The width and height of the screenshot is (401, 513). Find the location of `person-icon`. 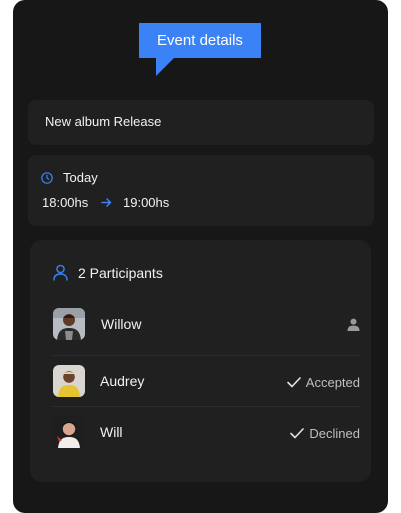

person-icon is located at coordinates (60, 272).